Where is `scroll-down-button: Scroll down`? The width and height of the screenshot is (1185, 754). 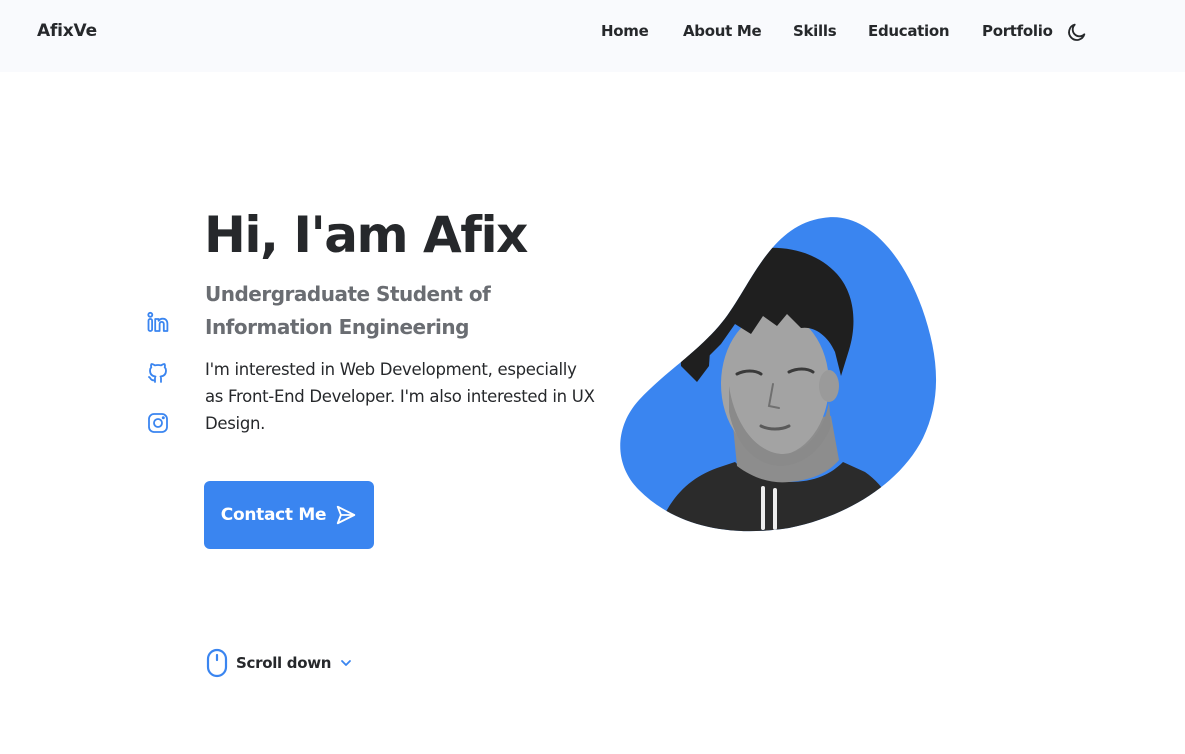 scroll-down-button: Scroll down is located at coordinates (279, 663).